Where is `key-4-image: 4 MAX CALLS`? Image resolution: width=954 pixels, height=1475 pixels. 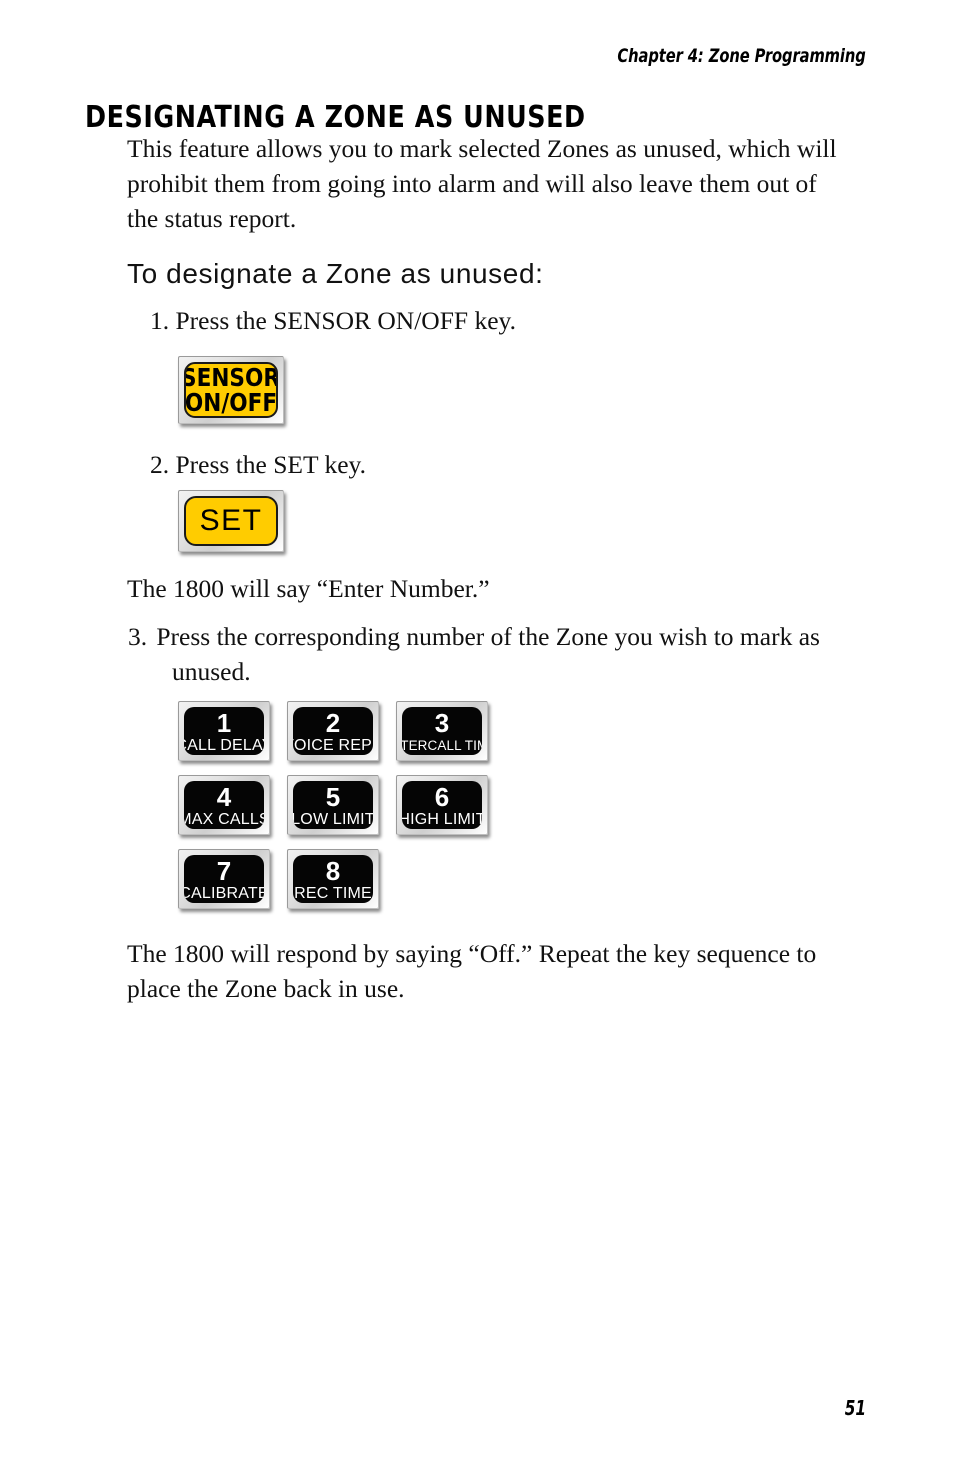
key-4-image: 4 MAX CALLS is located at coordinates (224, 805).